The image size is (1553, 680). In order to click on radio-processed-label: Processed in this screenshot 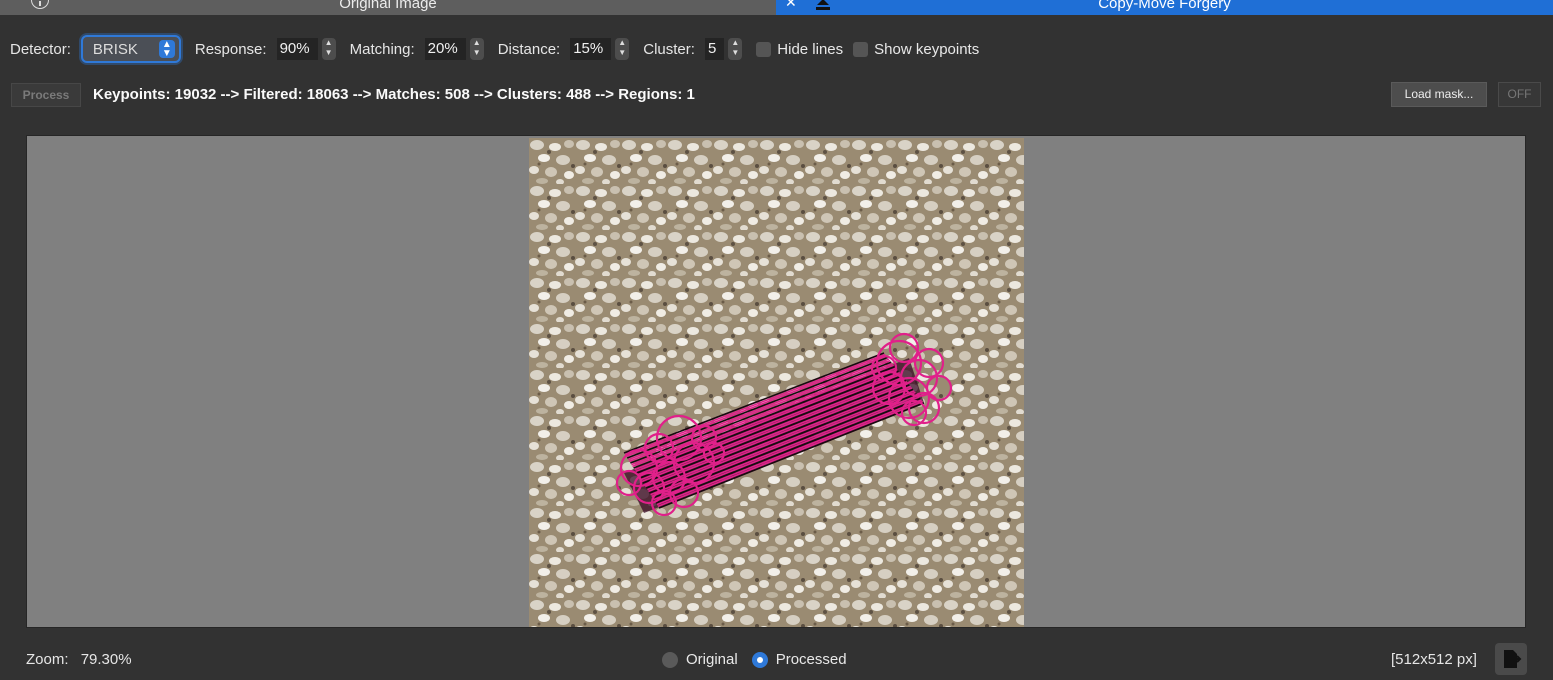, I will do `click(811, 659)`.